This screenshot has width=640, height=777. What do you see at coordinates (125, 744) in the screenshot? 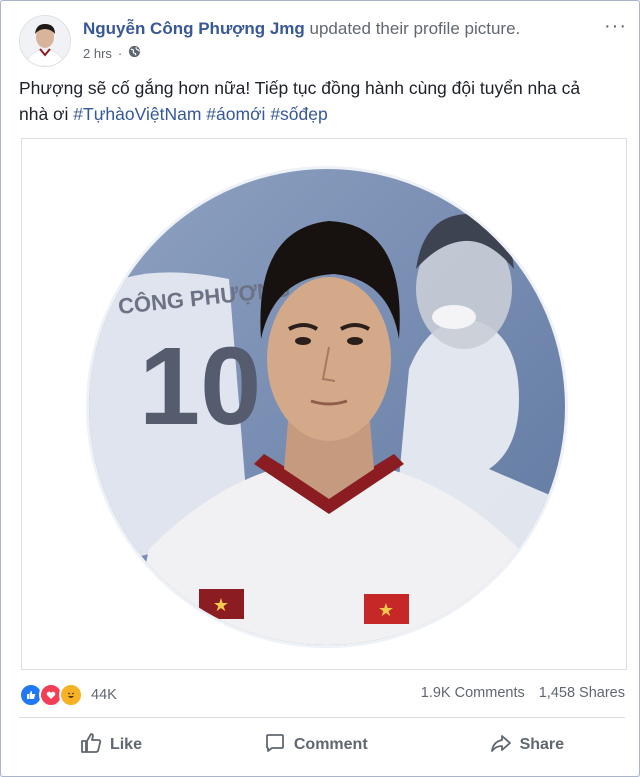
I see `like-label: Like` at bounding box center [125, 744].